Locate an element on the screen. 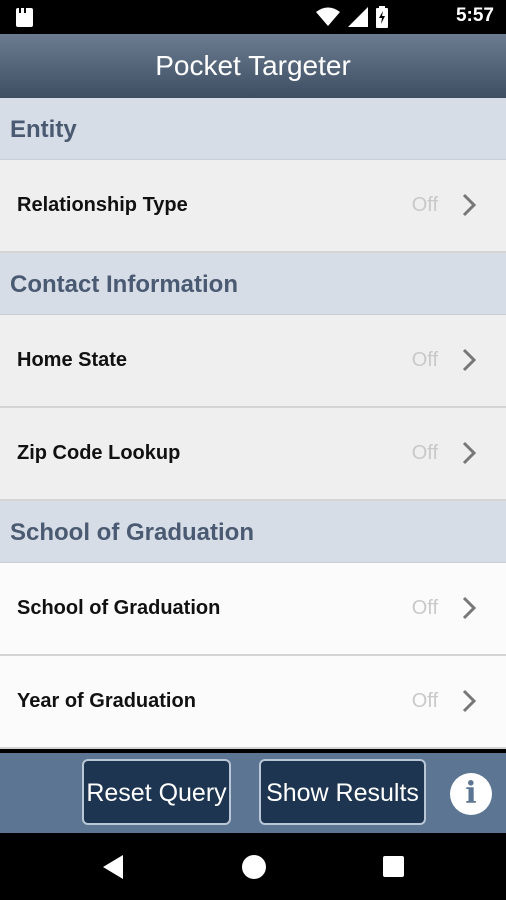  system-nav-bar is located at coordinates (253, 866).